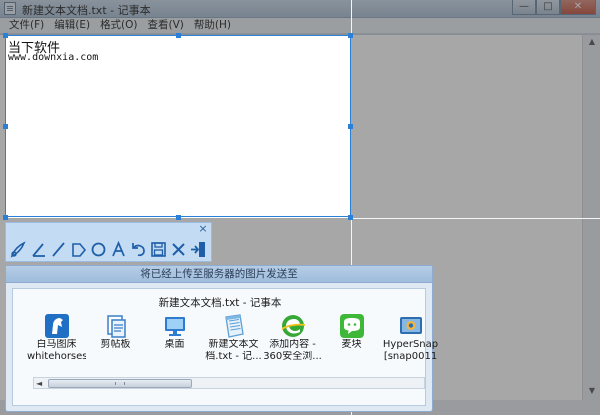 Image resolution: width=600 pixels, height=415 pixels. I want to click on resize-handle-n, so click(178, 35).